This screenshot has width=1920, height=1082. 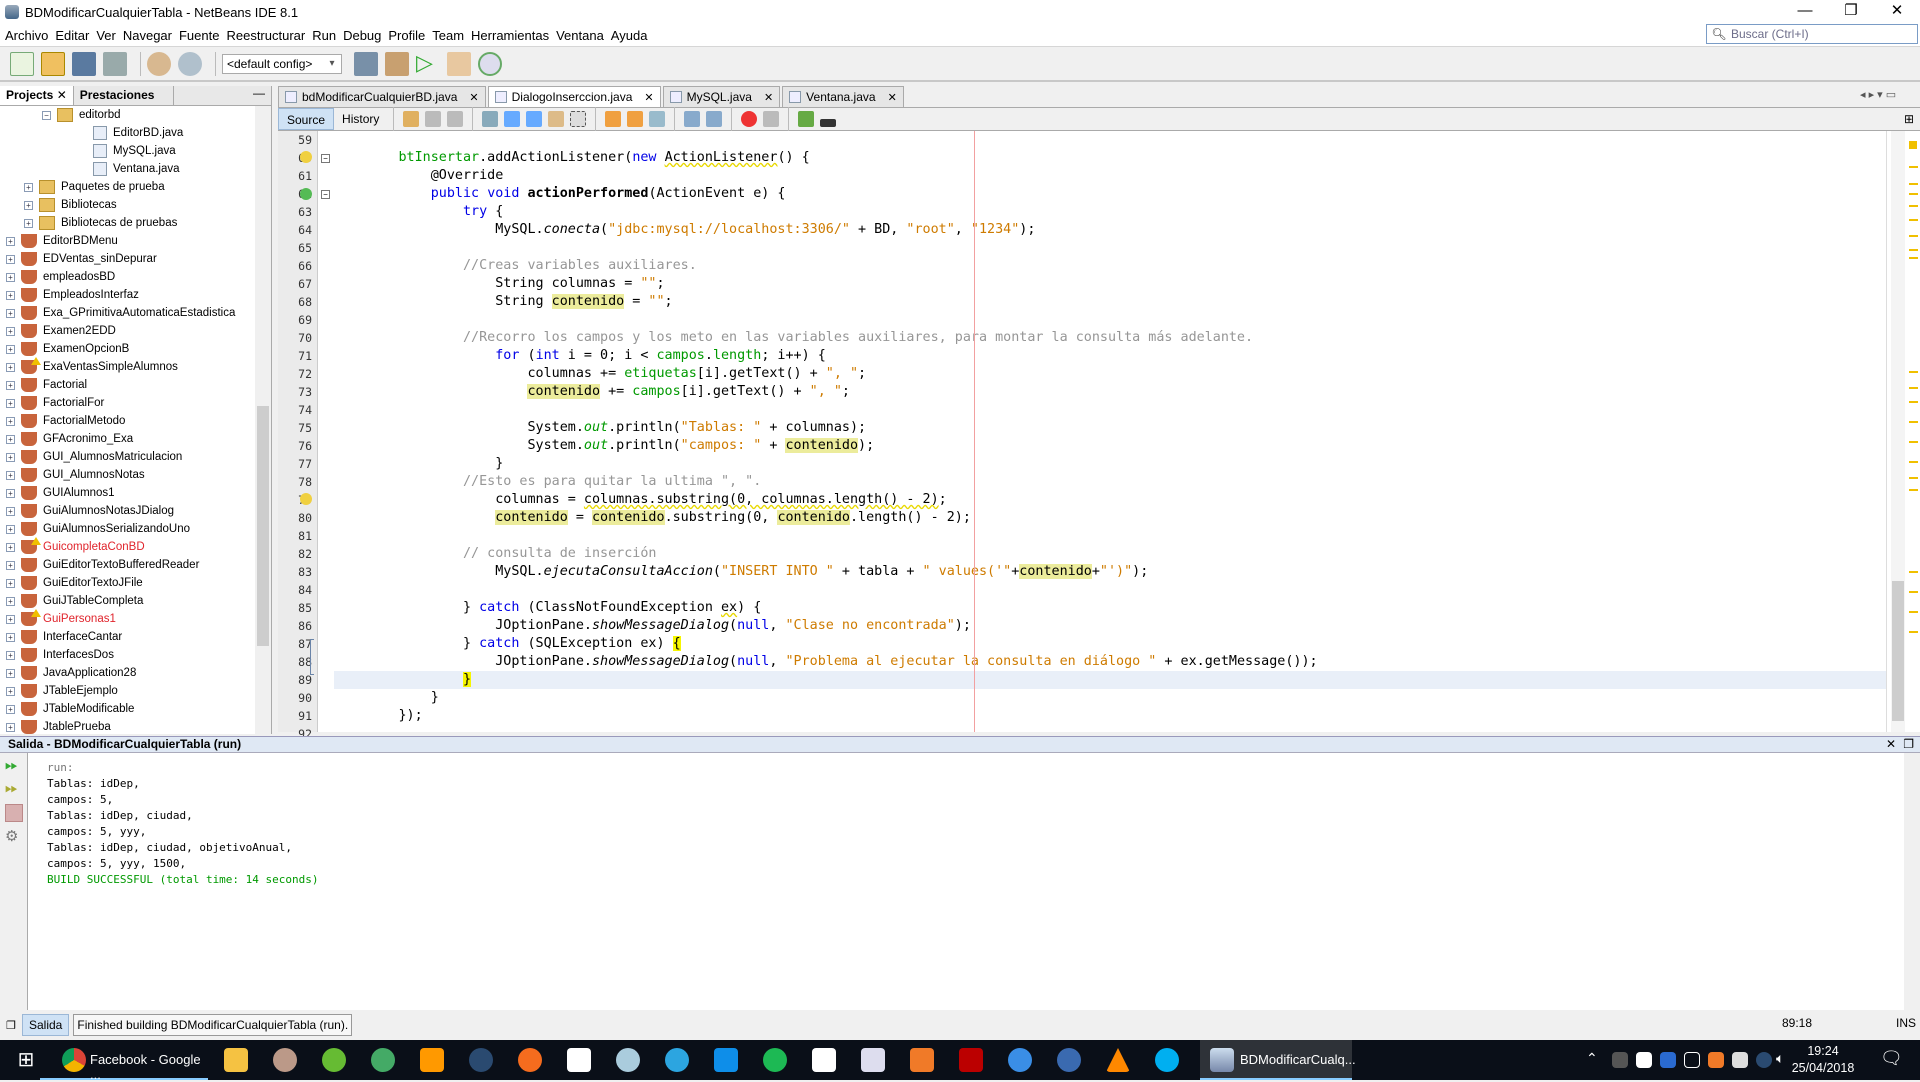 What do you see at coordinates (72, 35) in the screenshot?
I see `menu-editar: Editar` at bounding box center [72, 35].